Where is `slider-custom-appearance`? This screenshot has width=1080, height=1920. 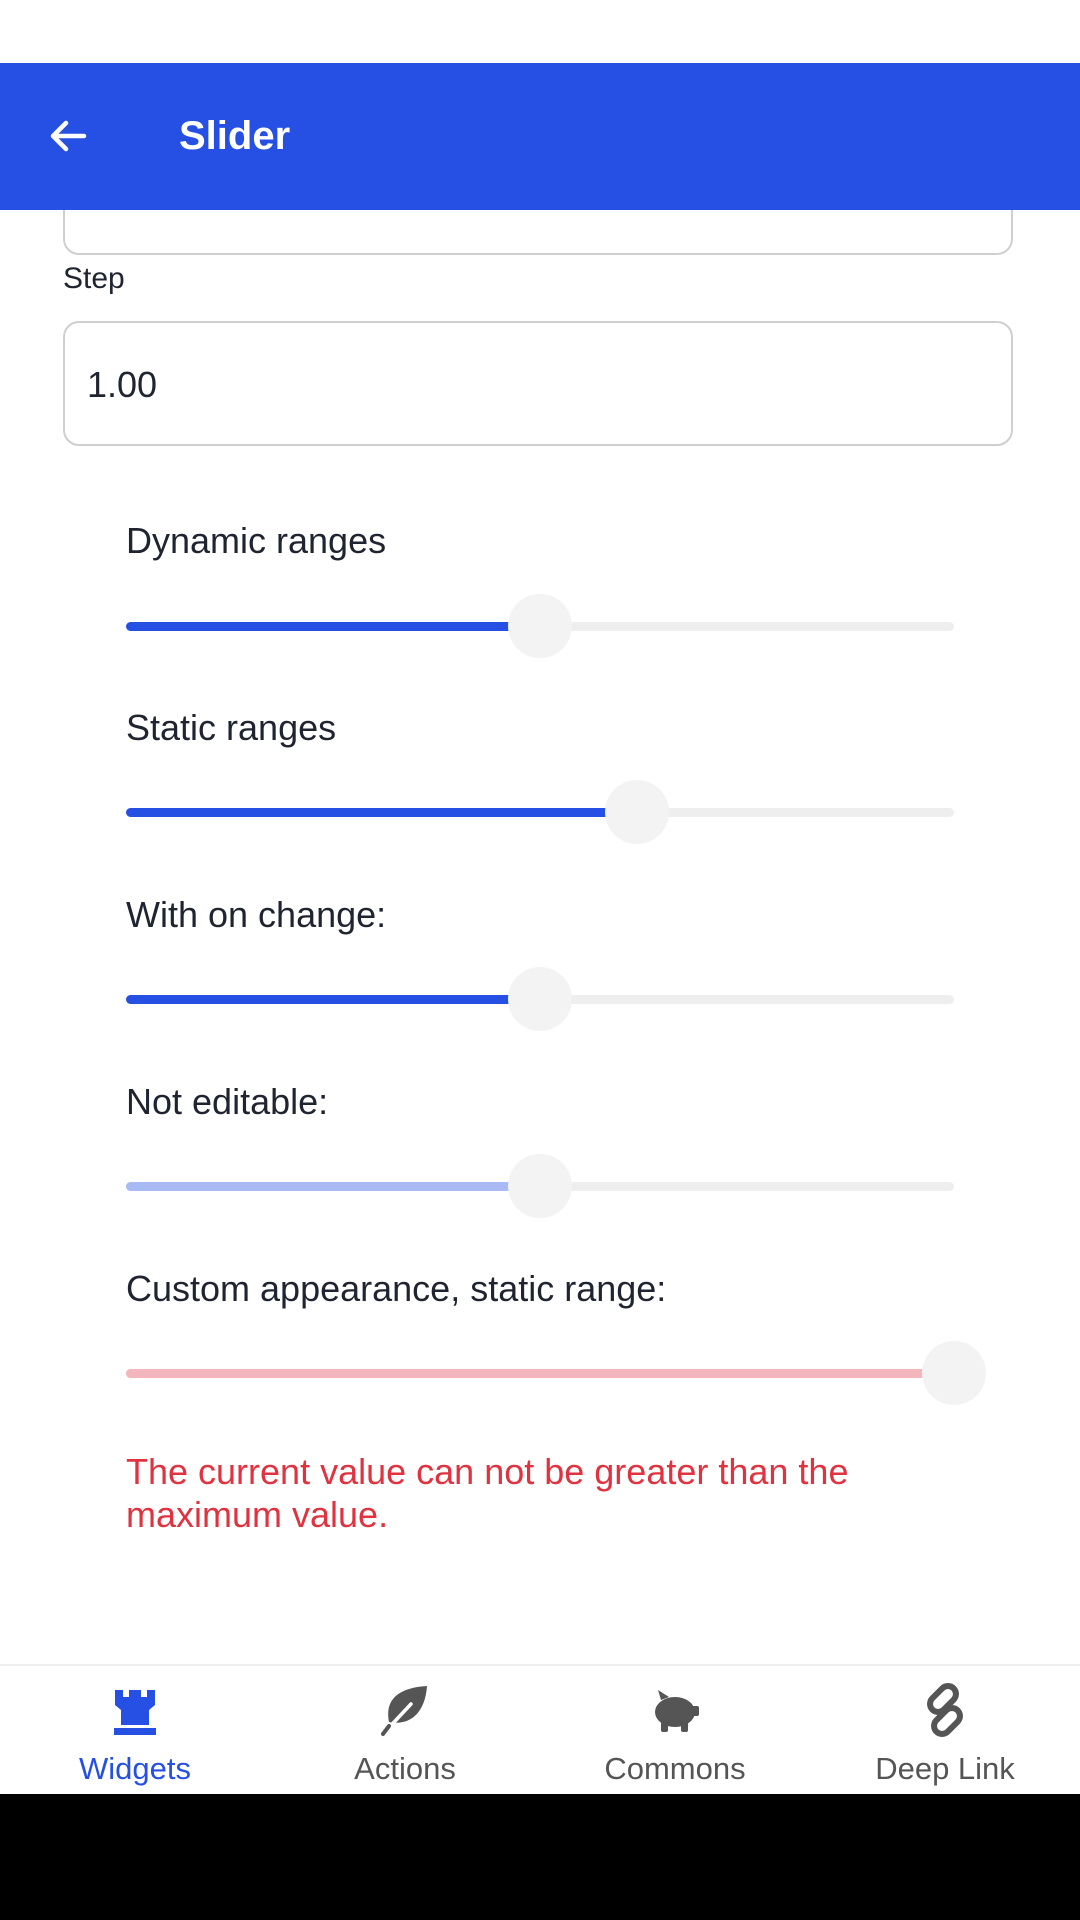 slider-custom-appearance is located at coordinates (556, 1373).